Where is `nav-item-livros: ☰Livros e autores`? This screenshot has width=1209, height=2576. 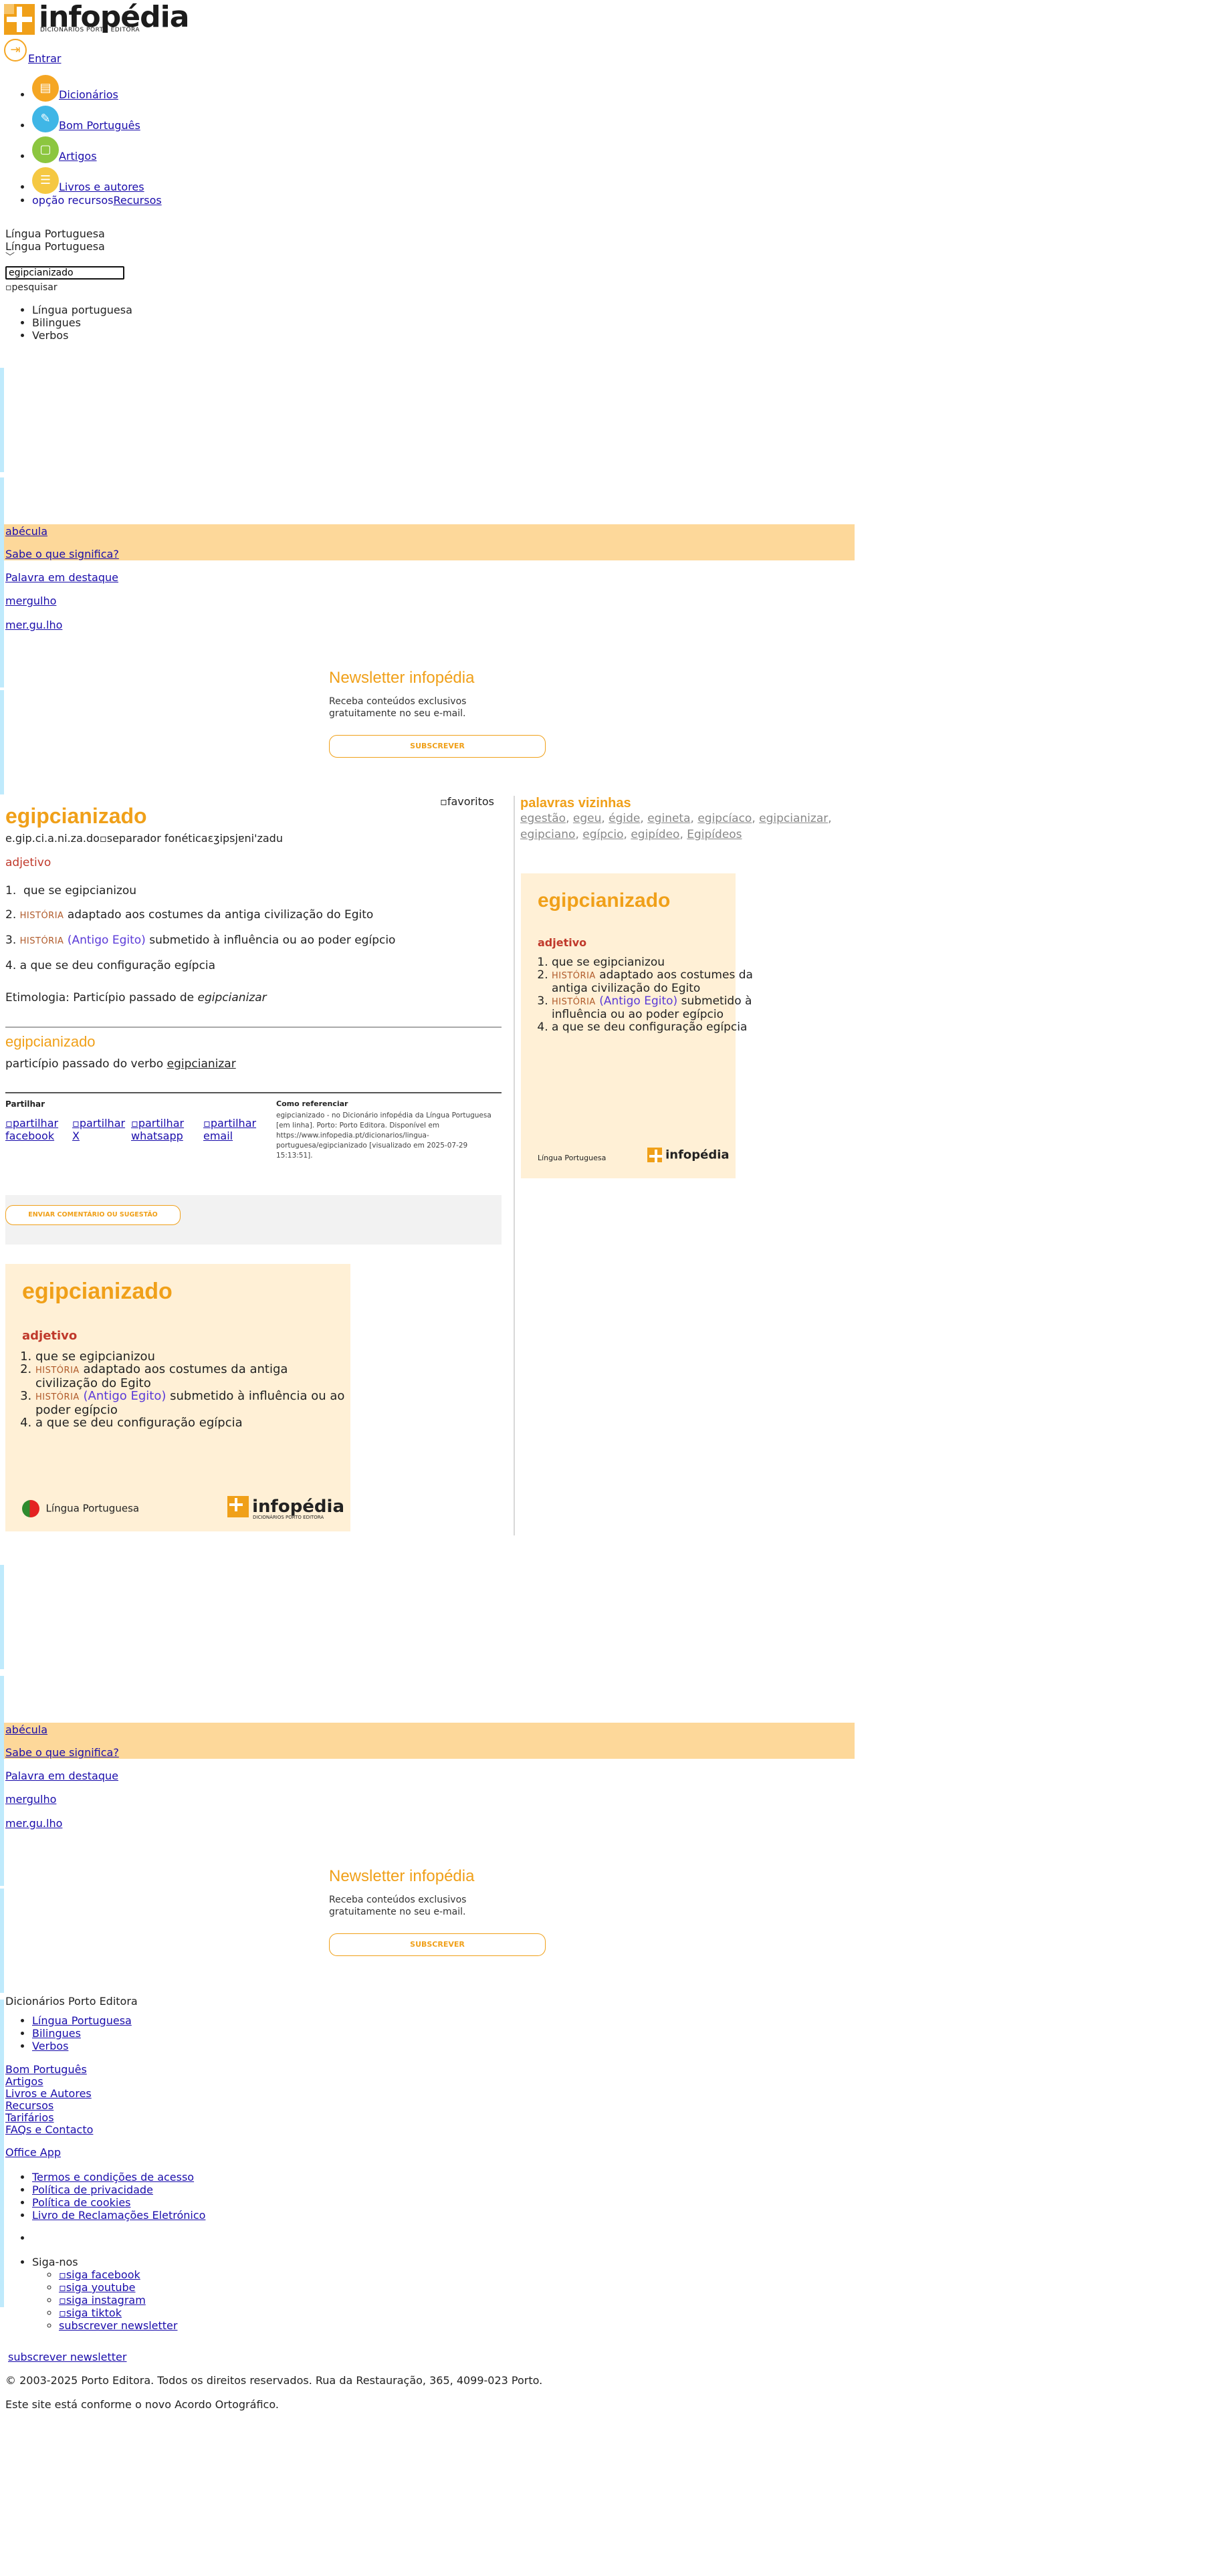 nav-item-livros: ☰Livros e autores is located at coordinates (97, 180).